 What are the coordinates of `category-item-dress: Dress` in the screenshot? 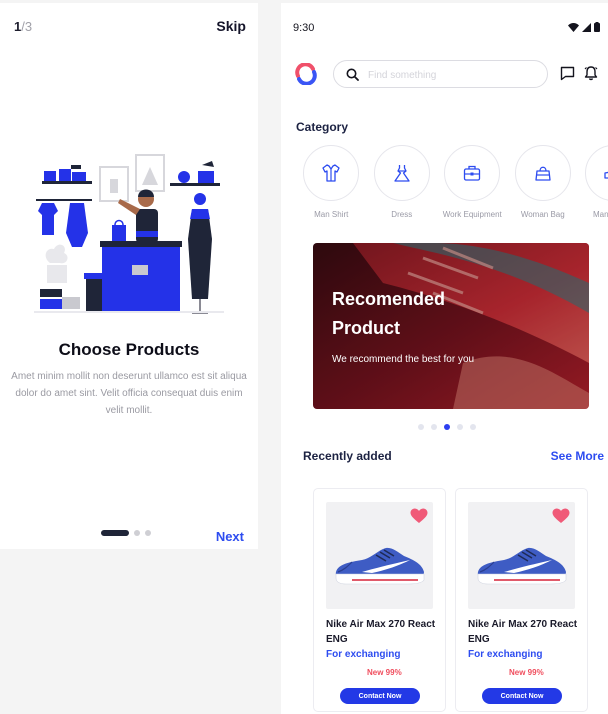 It's located at (402, 183).